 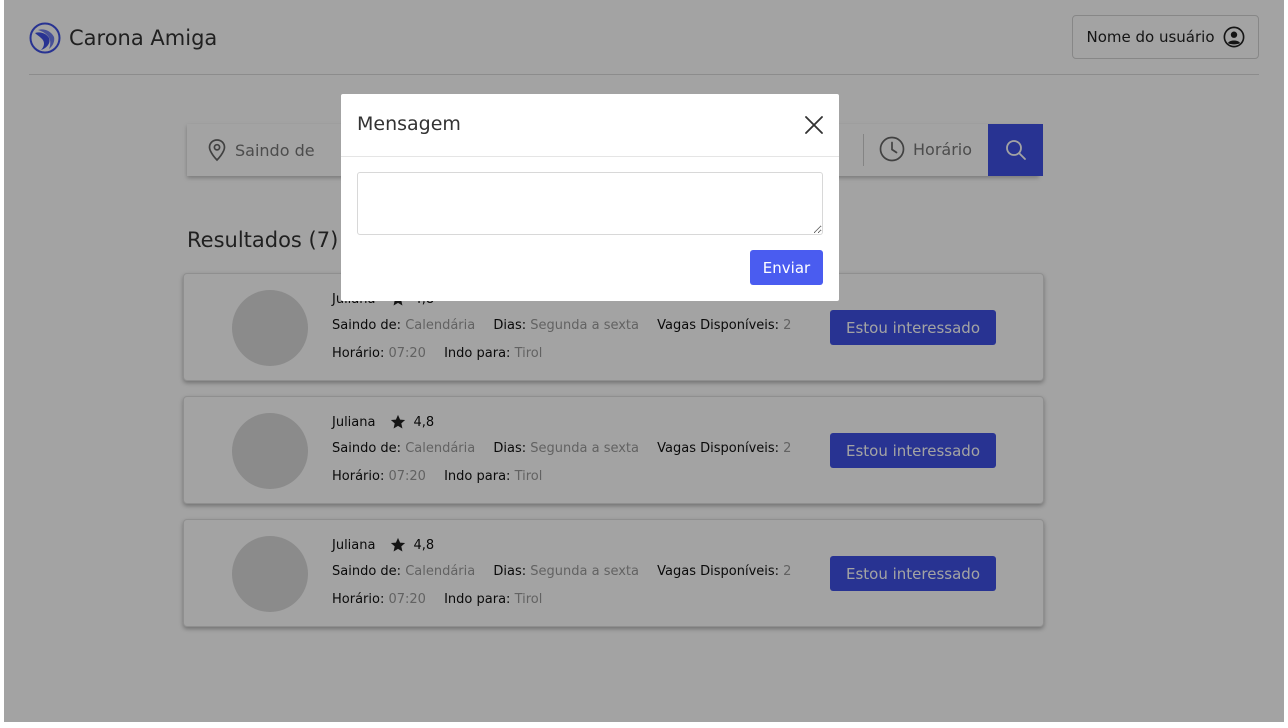 I want to click on send-button: Enviar, so click(x=786, y=267).